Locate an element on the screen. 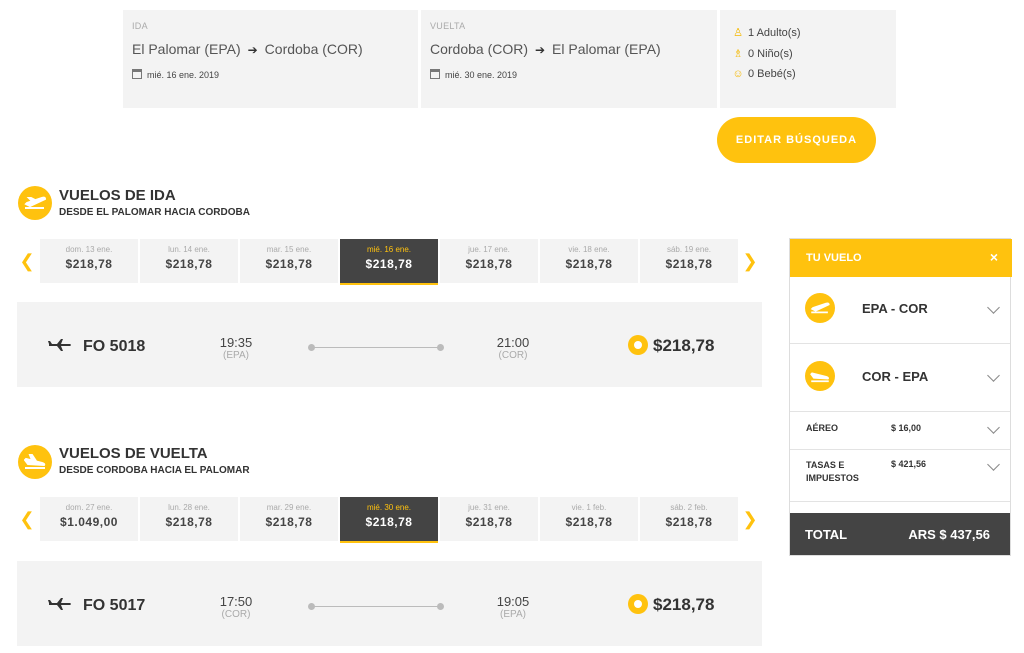 This screenshot has height=653, width=1024. date-option-day: vie. 18 ene. is located at coordinates (589, 249).